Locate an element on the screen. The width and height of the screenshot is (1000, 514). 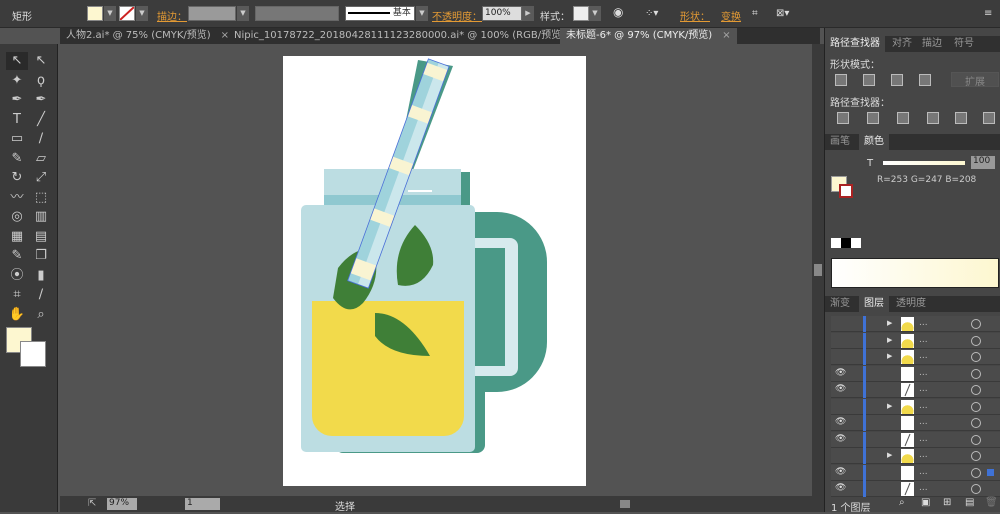
crop-icon is located at coordinates (933, 118).